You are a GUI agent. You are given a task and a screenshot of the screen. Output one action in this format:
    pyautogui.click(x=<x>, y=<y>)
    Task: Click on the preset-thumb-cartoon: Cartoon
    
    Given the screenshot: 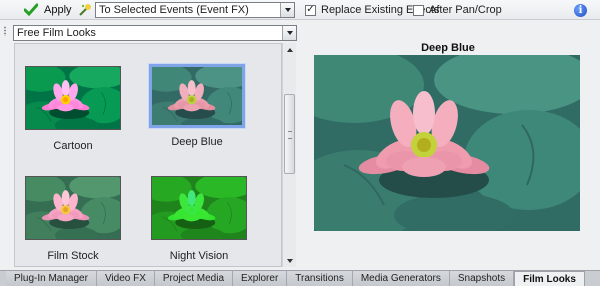 What is the action you would take?
    pyautogui.click(x=73, y=109)
    